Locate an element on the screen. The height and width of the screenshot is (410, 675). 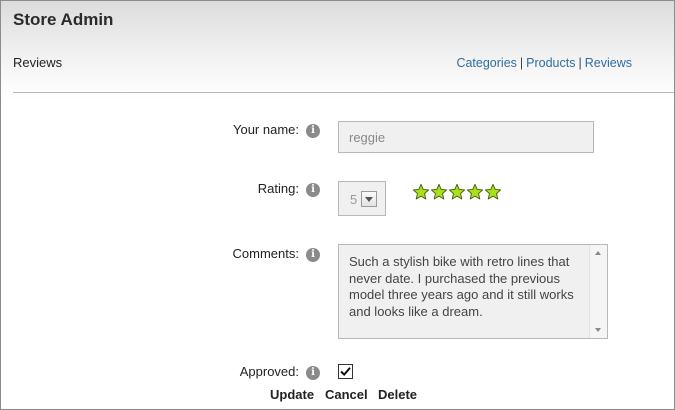
header-divider is located at coordinates (343, 92).